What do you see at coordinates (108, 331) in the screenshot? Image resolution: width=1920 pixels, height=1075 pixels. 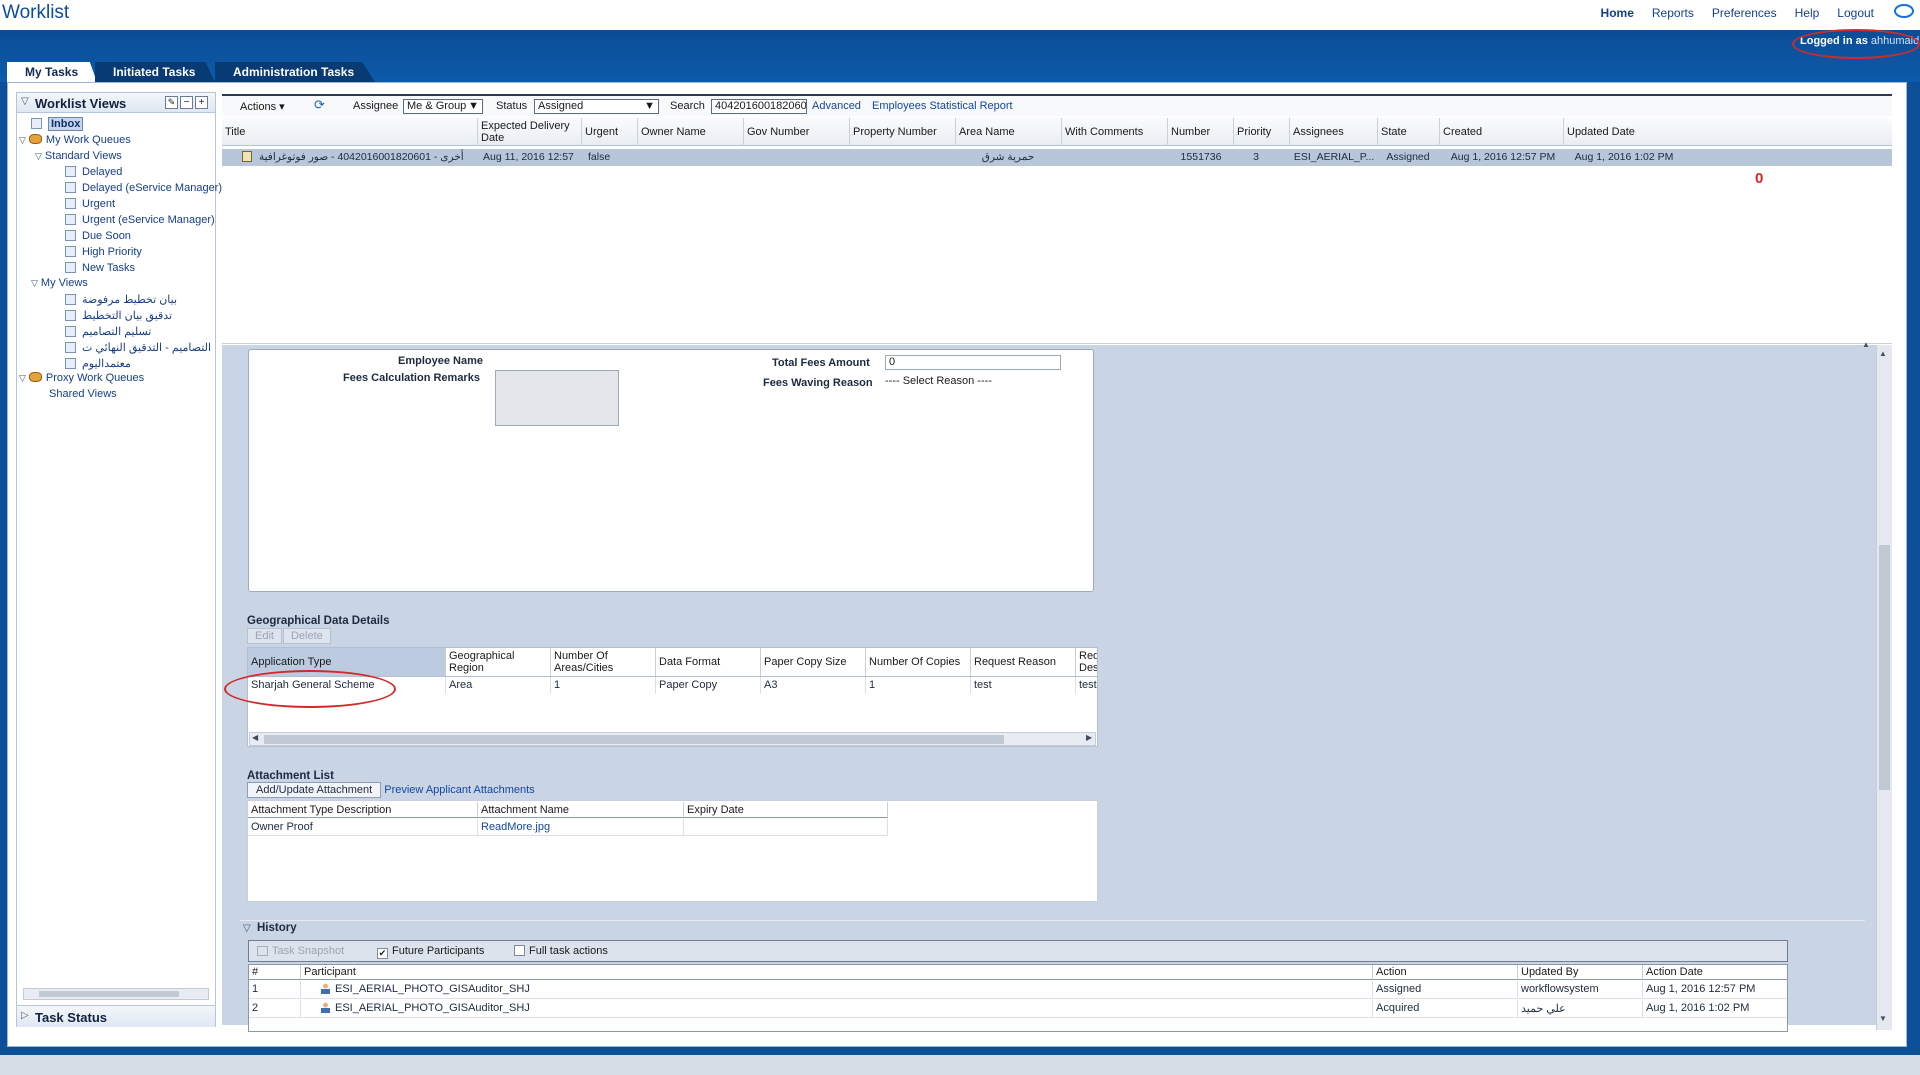 I see `tree-my-view-3: تسليم التصاميم` at bounding box center [108, 331].